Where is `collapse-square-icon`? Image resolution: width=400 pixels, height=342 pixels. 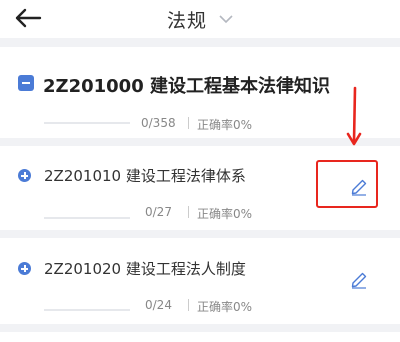 collapse-square-icon is located at coordinates (26, 83).